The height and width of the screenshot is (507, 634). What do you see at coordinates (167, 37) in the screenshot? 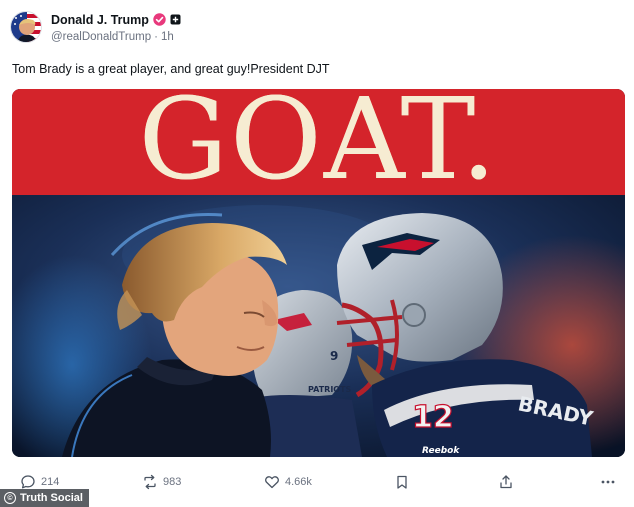
I see `timestamp: 1h` at bounding box center [167, 37].